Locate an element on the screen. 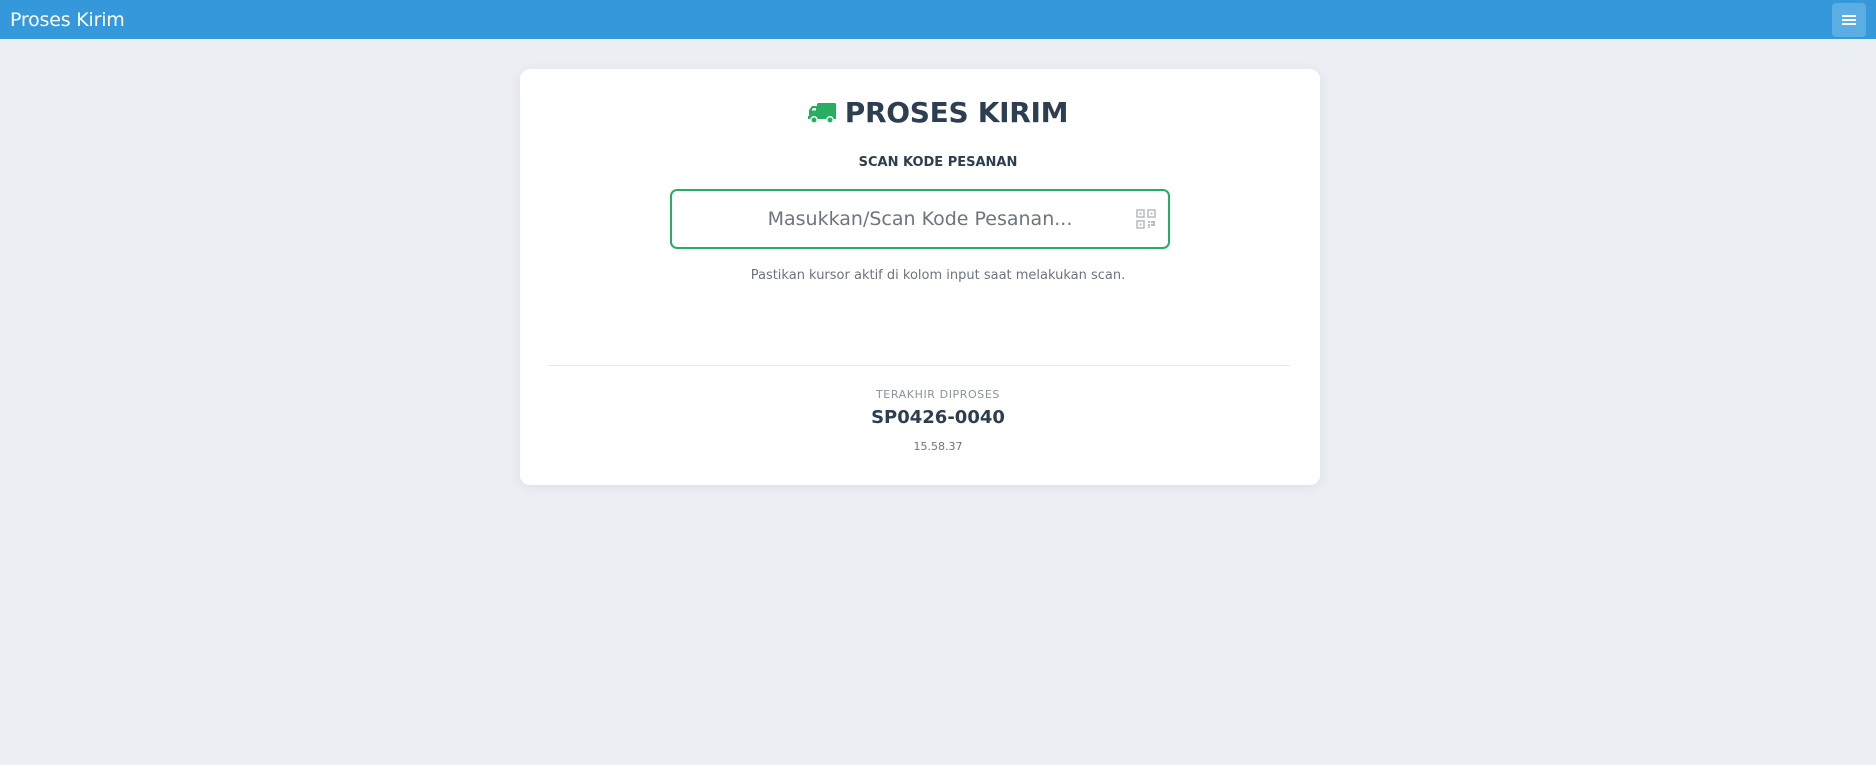 The height and width of the screenshot is (765, 1876). truck-icon is located at coordinates (821, 113).